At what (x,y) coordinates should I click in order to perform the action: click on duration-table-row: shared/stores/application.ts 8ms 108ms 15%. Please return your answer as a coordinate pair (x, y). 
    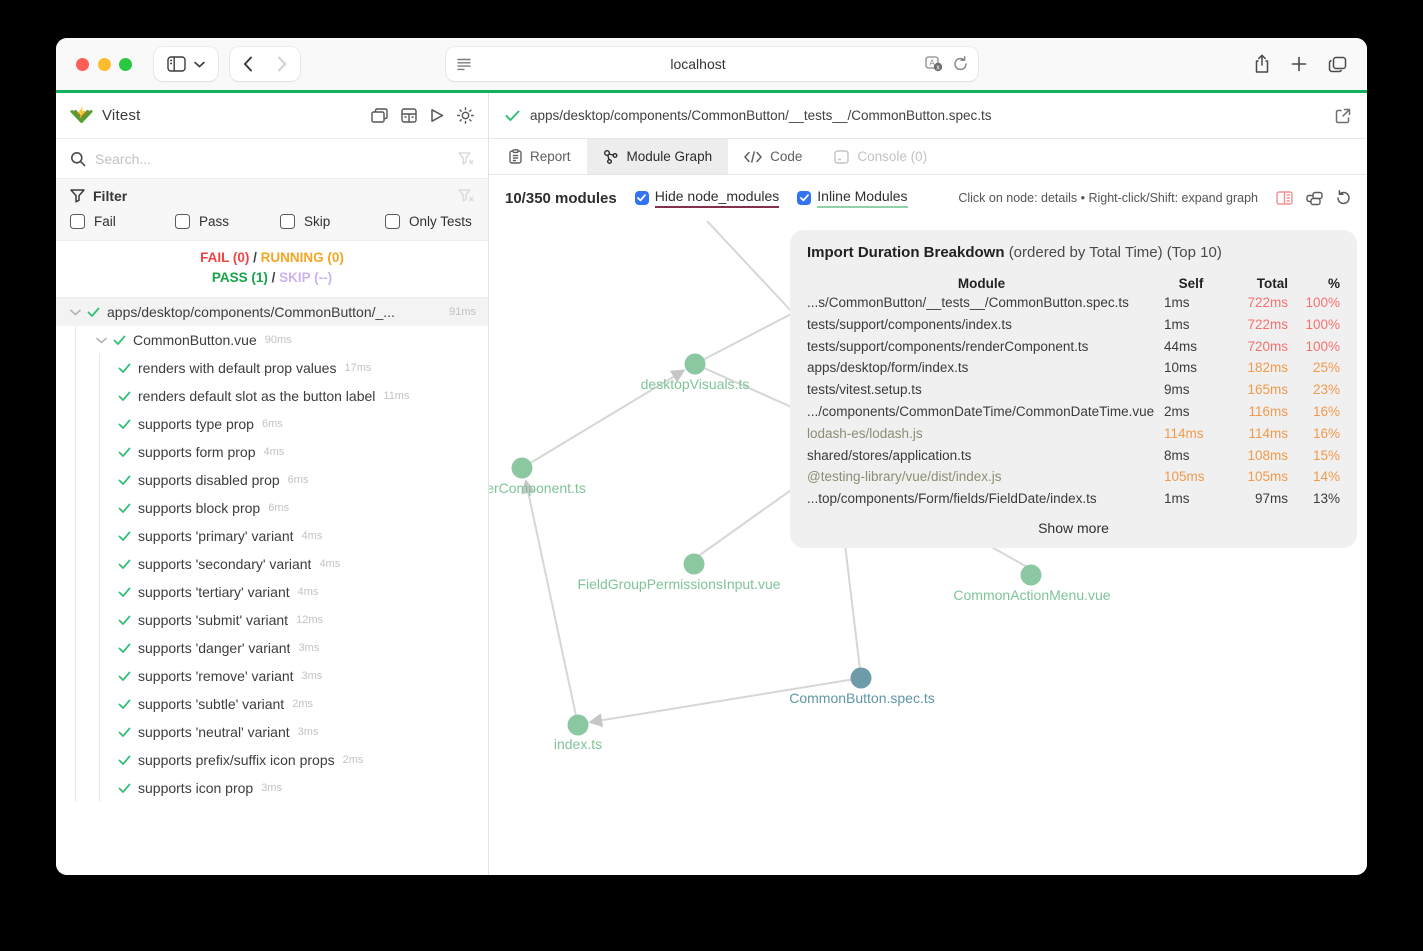
    Looking at the image, I should click on (1073, 459).